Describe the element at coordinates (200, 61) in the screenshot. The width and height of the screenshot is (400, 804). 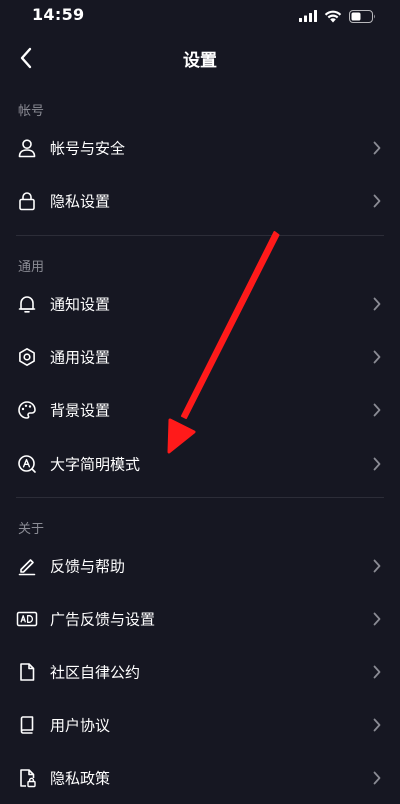
I see `page-title: 设置` at that location.